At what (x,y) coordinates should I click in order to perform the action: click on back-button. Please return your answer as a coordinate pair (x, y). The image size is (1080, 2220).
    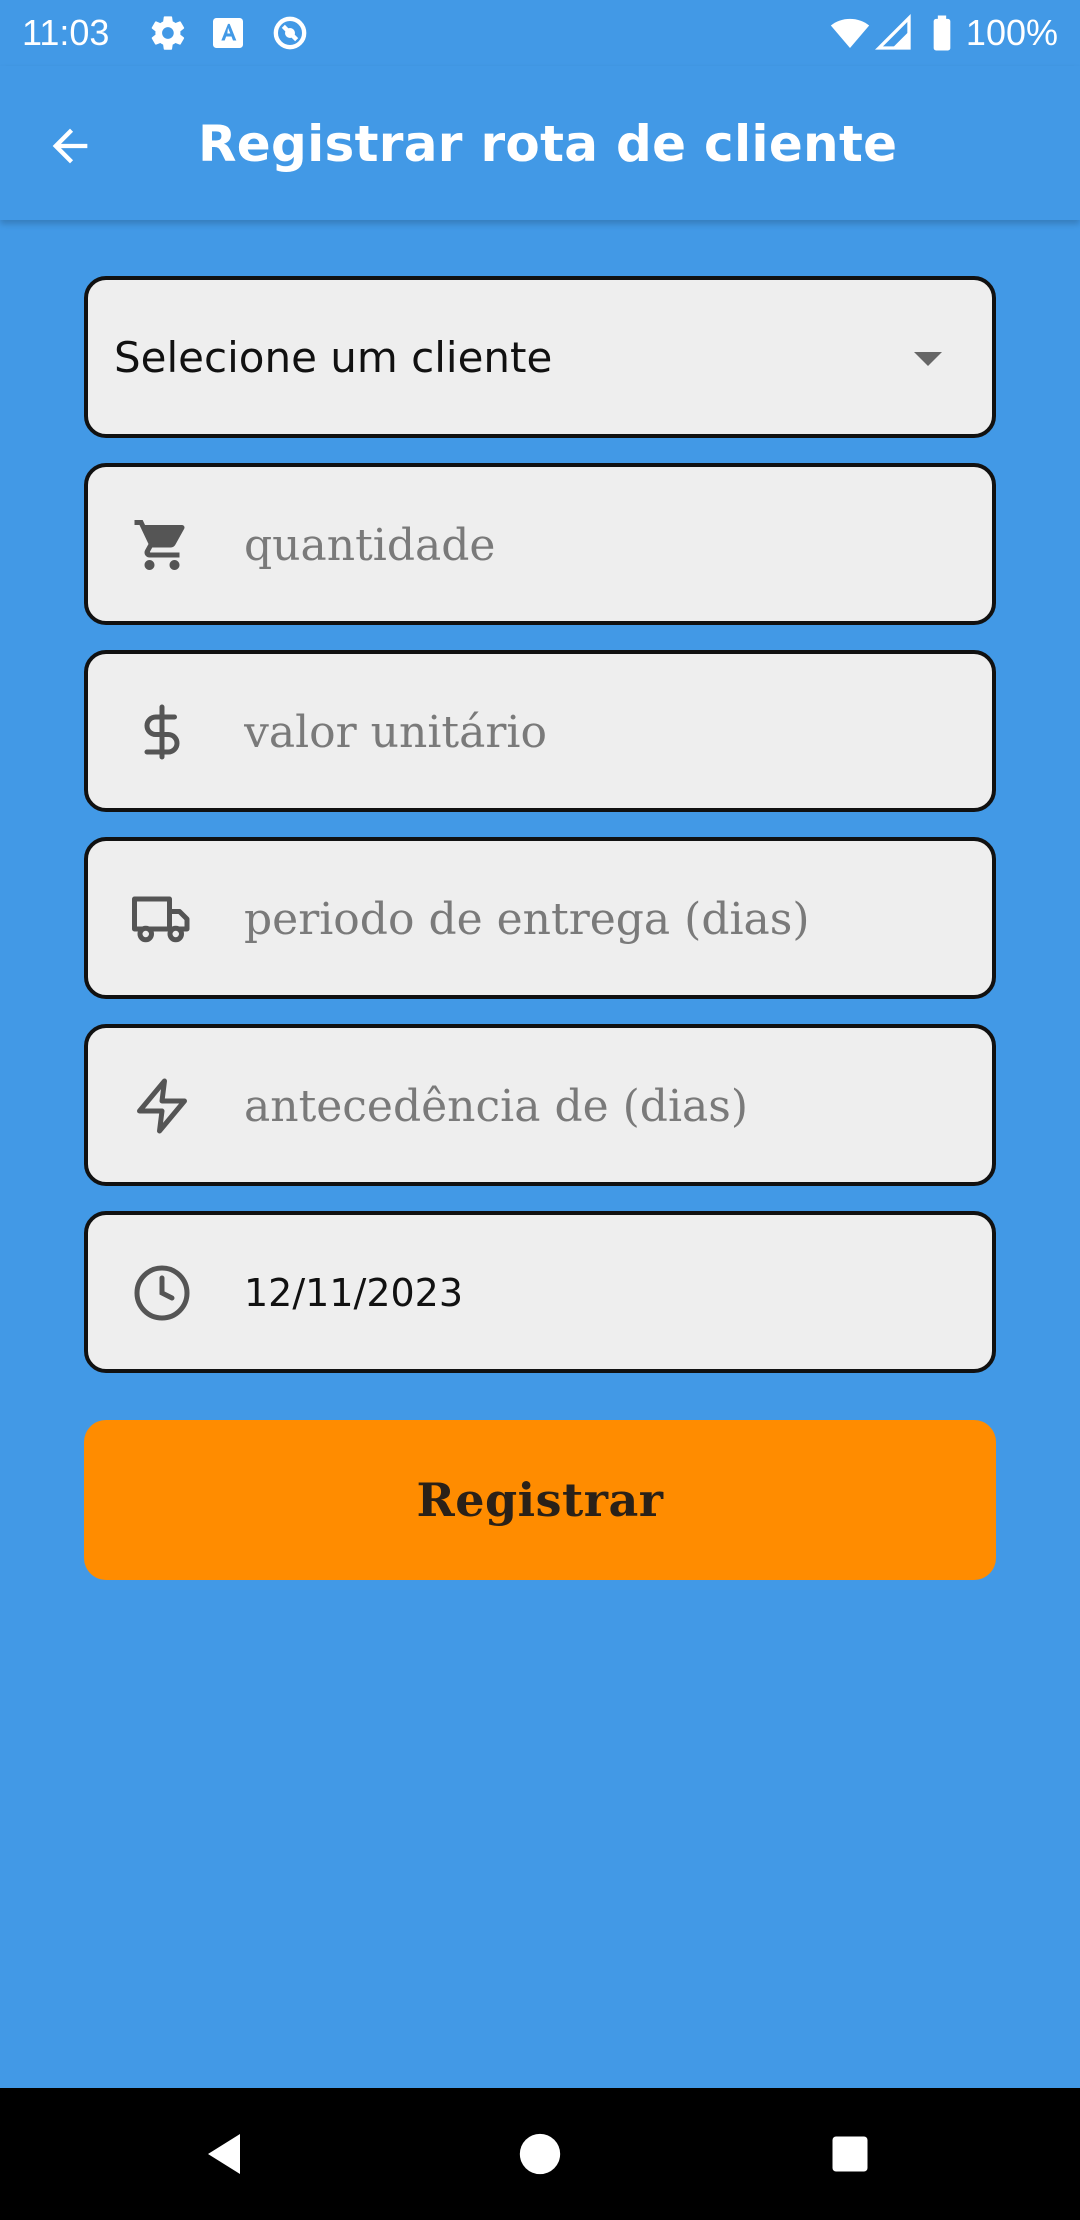
    Looking at the image, I should click on (70, 146).